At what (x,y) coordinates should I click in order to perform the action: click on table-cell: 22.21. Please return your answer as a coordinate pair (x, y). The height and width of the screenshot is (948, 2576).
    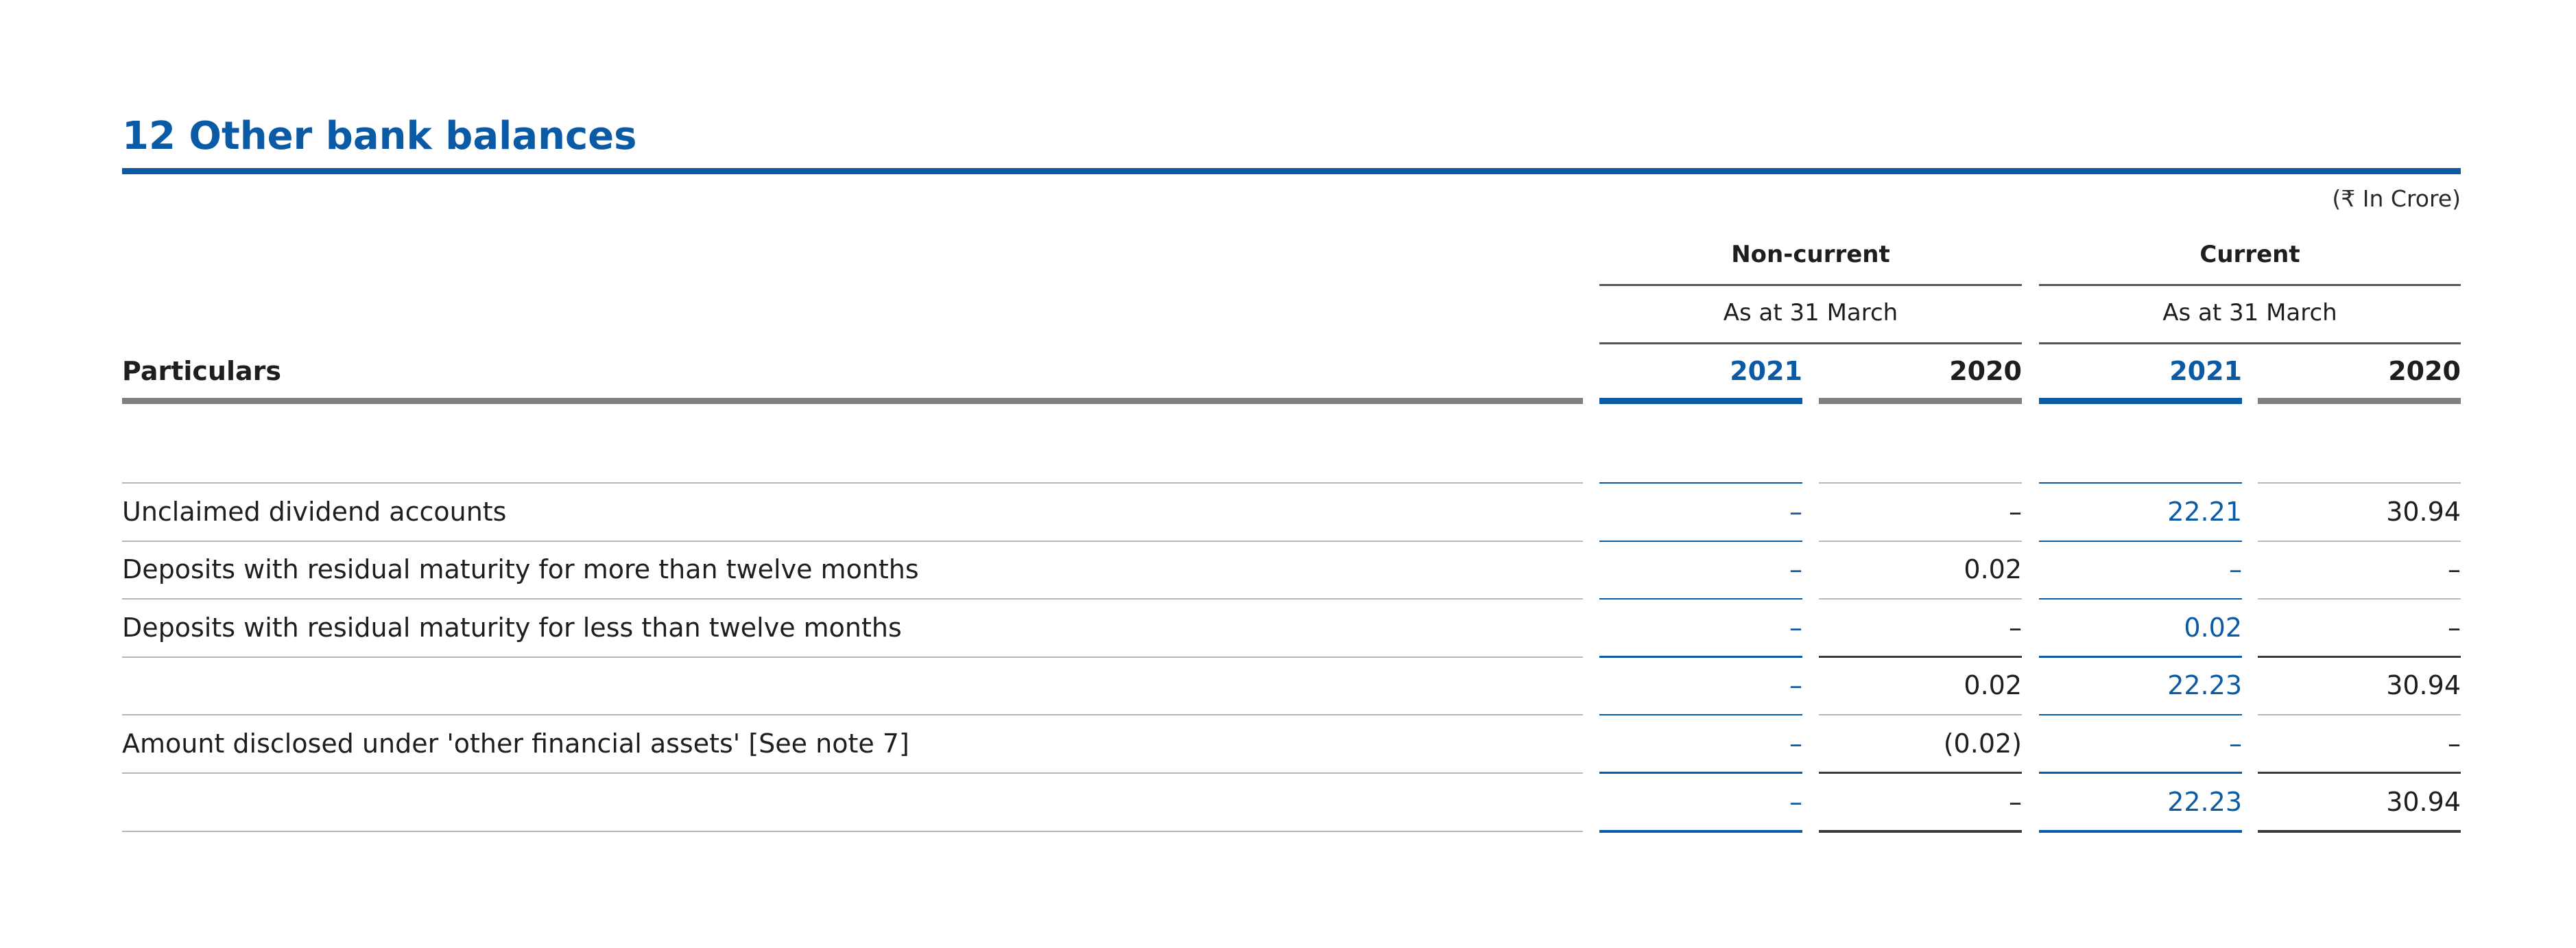
    Looking at the image, I should click on (2204, 512).